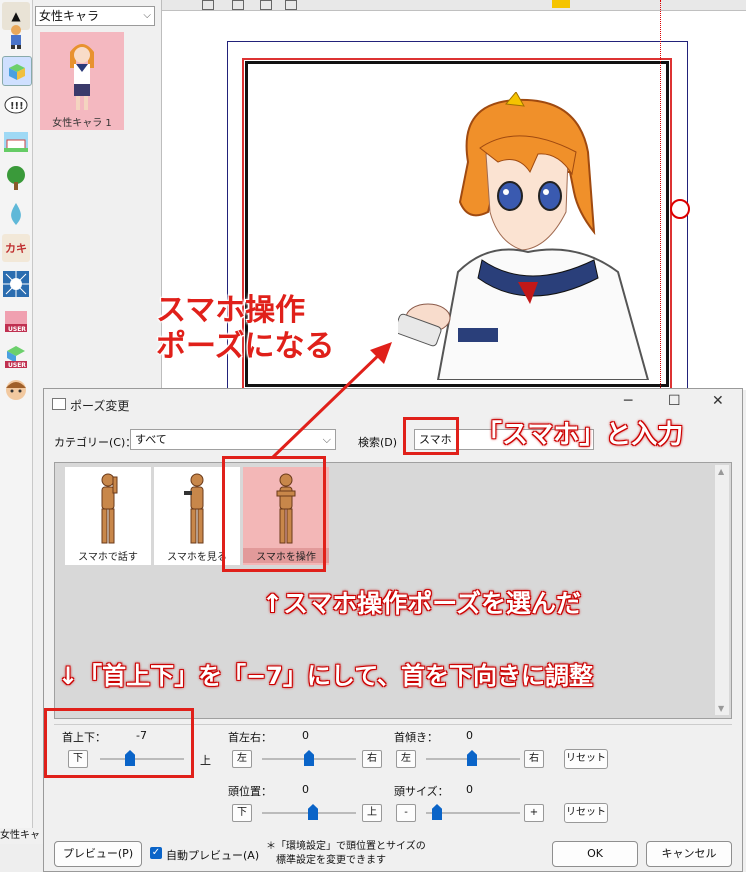 The height and width of the screenshot is (872, 746). Describe the element at coordinates (580, 435) in the screenshot. I see `annotation-search-hint: 「スマホ」と入力` at that location.